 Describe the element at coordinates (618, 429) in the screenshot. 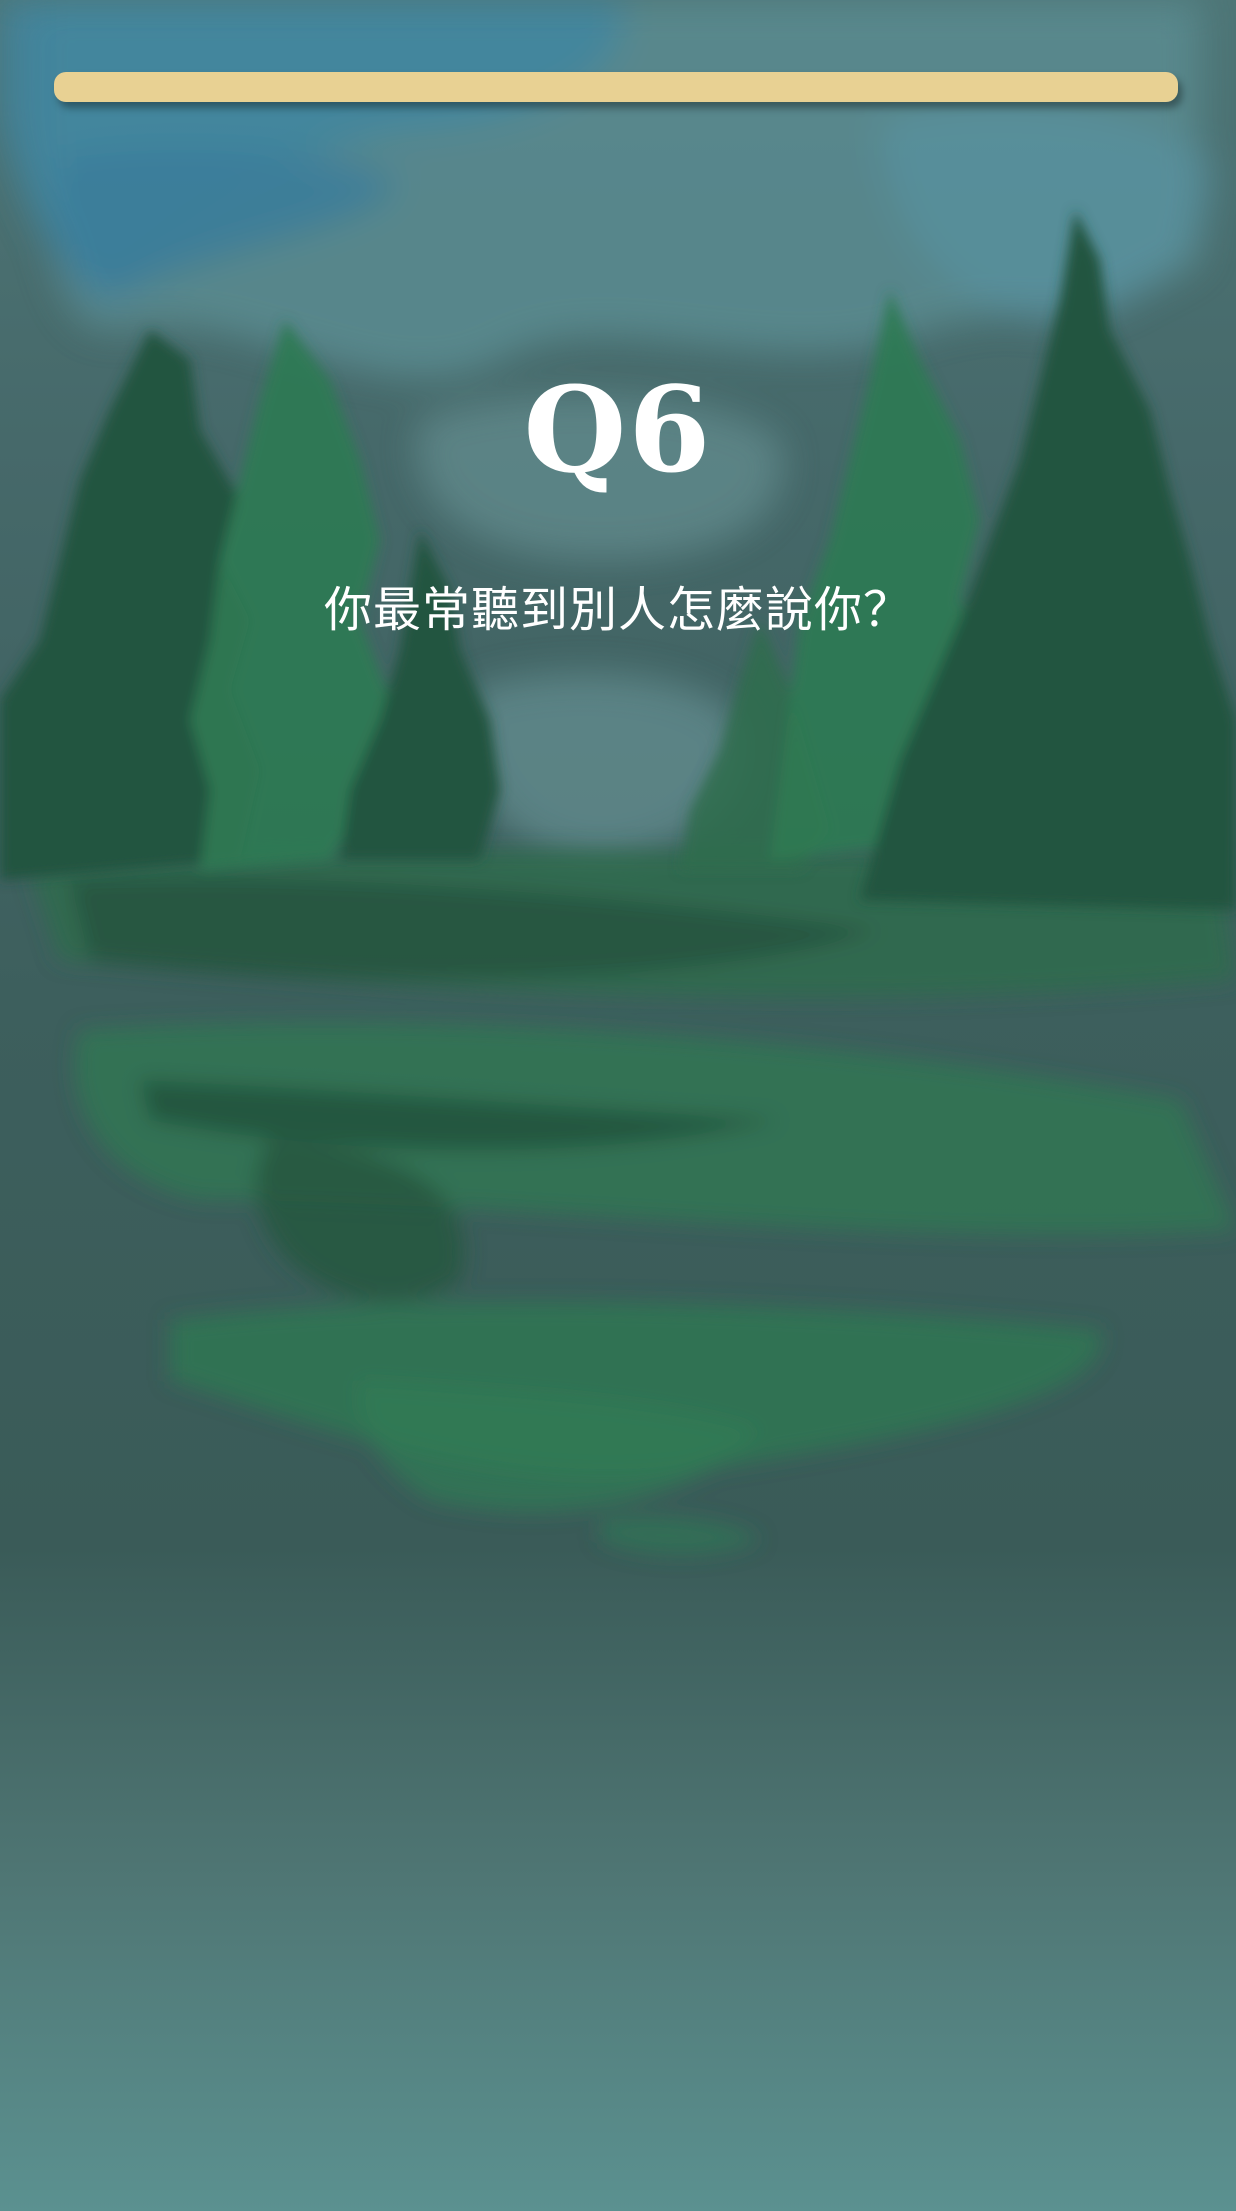

I see `question-number: Q6` at that location.